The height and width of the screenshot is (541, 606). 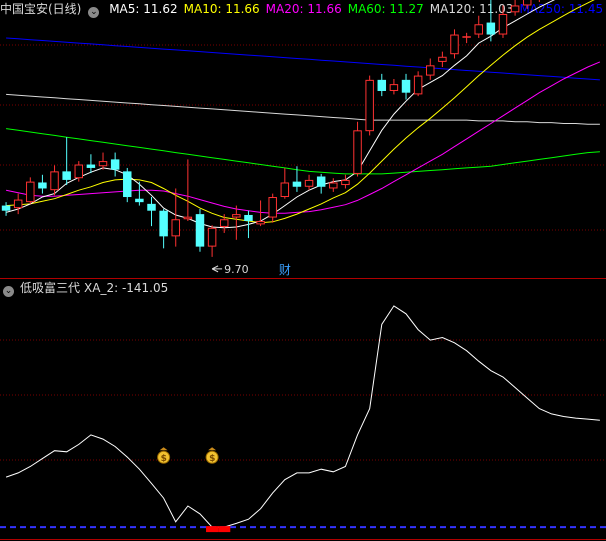 What do you see at coordinates (236, 269) in the screenshot?
I see `low-price-label: 9.70` at bounding box center [236, 269].